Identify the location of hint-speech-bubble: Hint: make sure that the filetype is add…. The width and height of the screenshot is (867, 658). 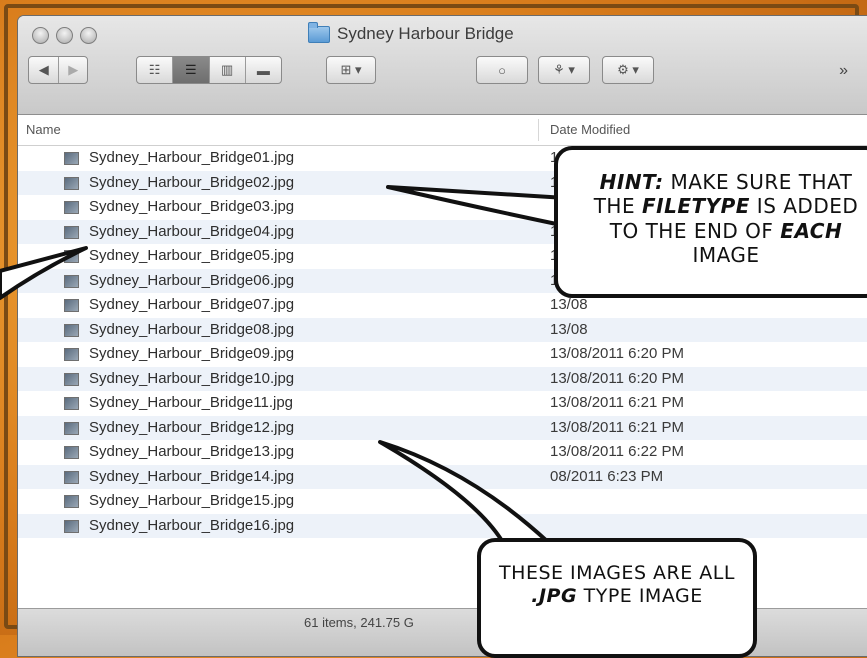
(710, 222).